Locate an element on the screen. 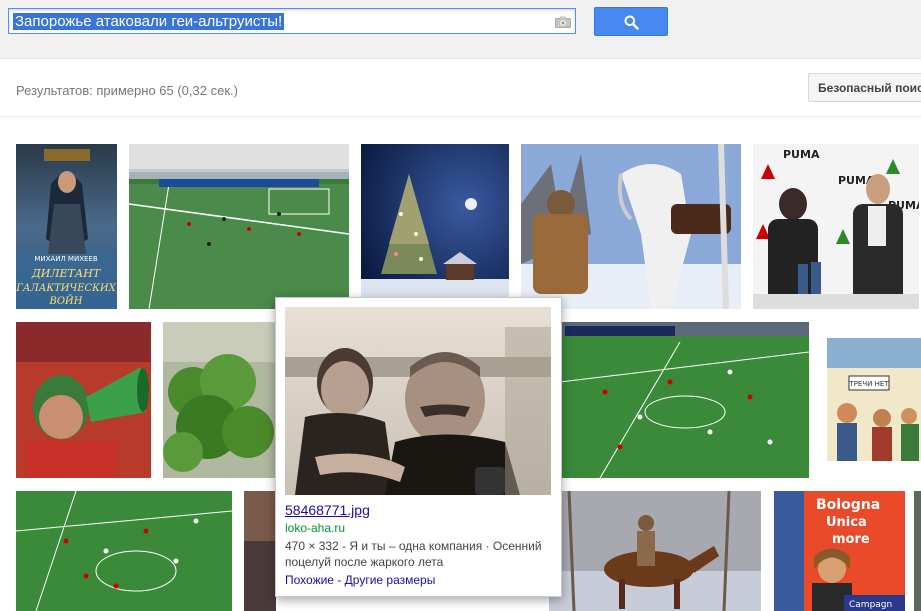  search-input: Запорожье атаковали геи-альтруисты! is located at coordinates (292, 21).